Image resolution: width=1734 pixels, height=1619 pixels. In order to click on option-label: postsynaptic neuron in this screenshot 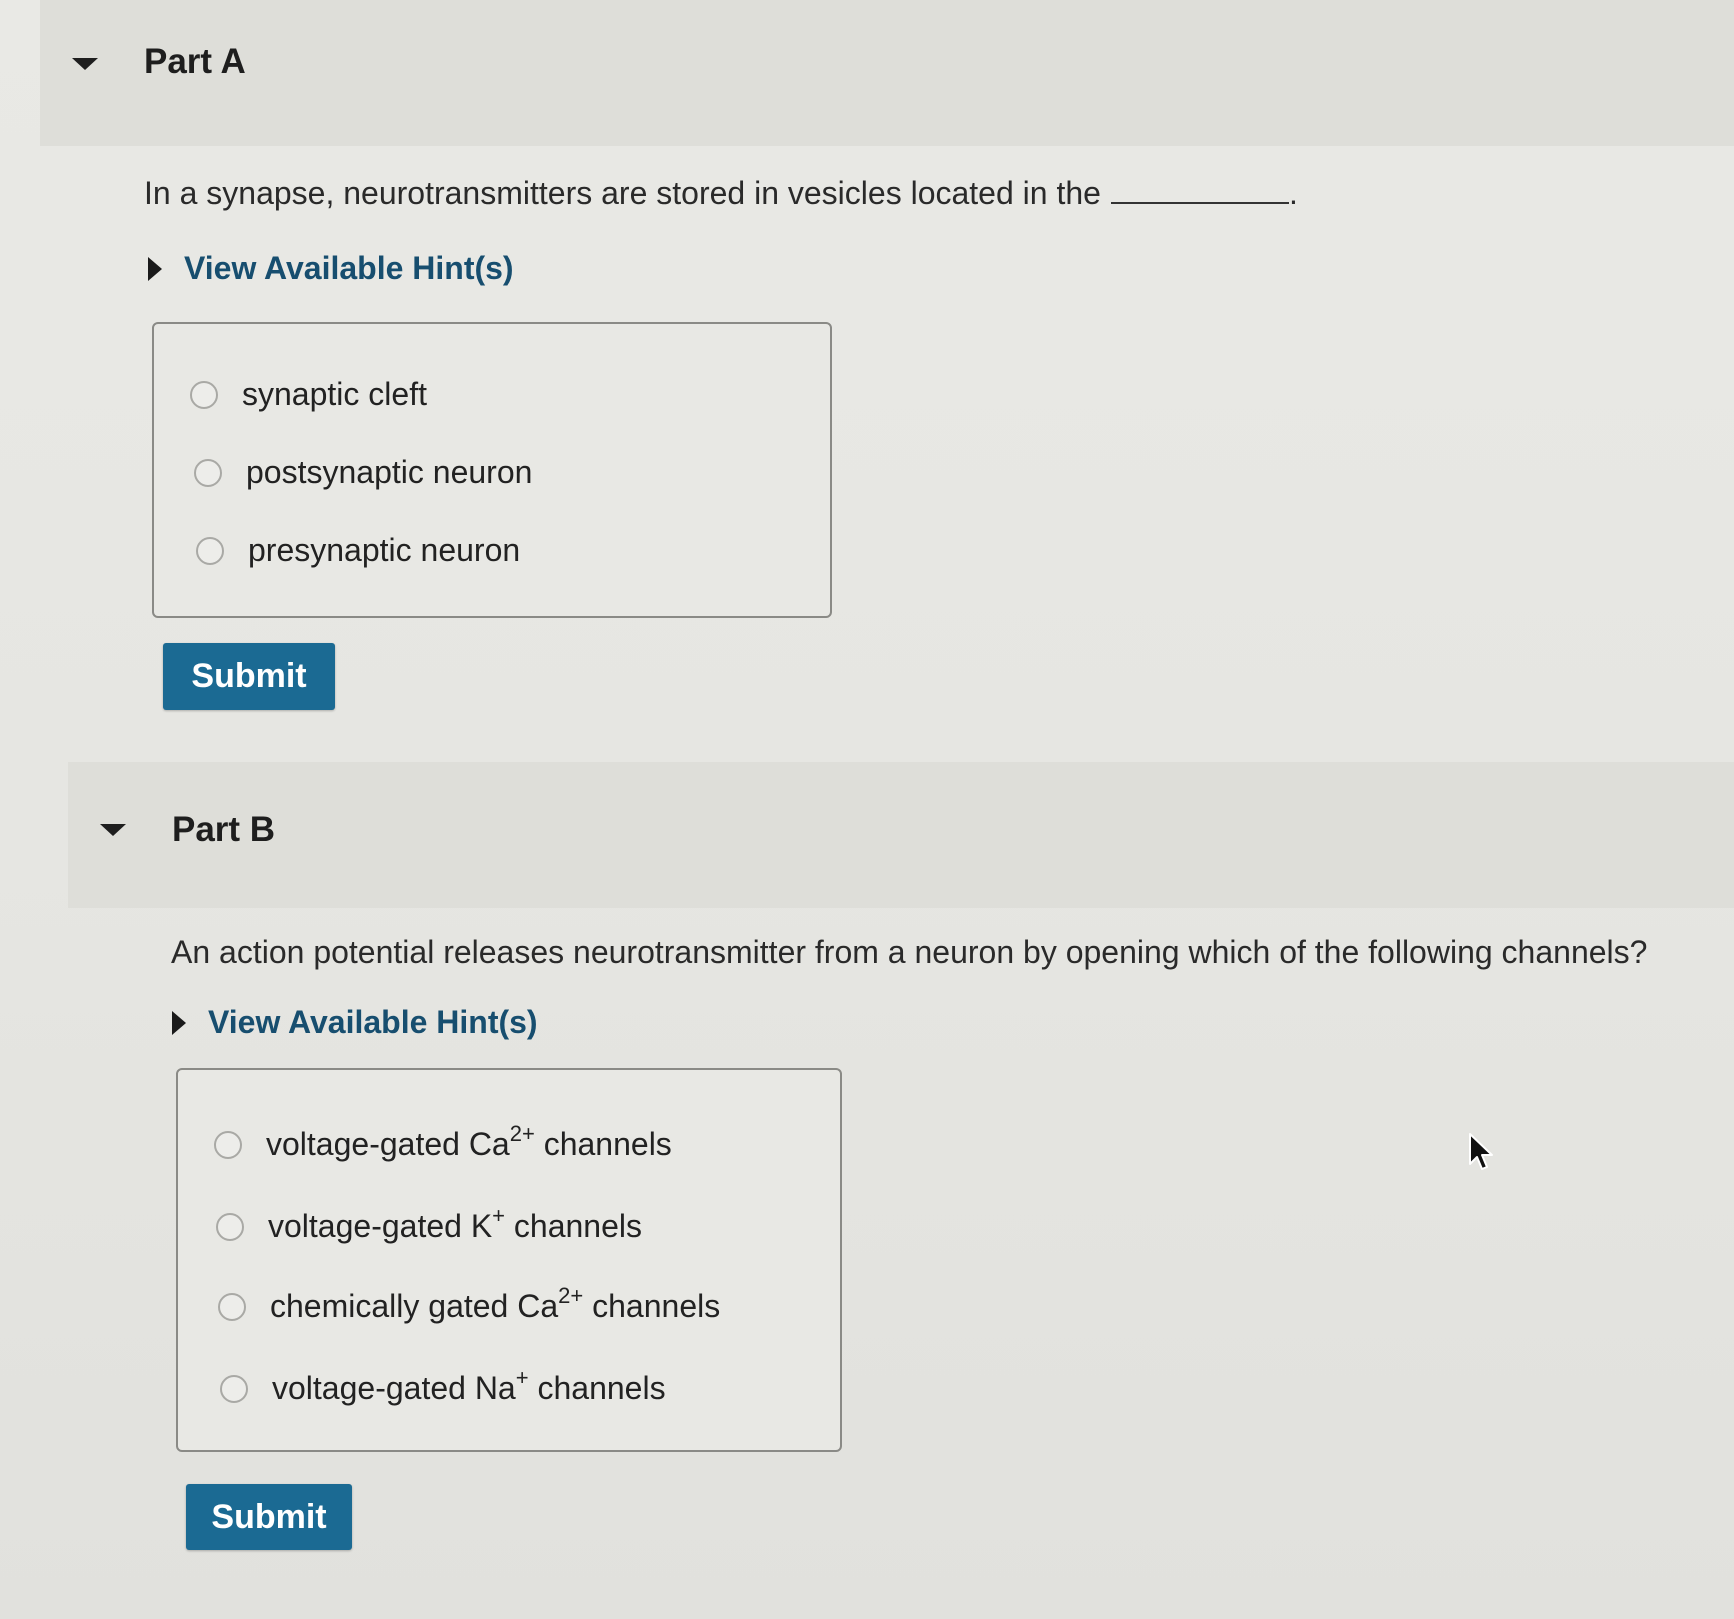, I will do `click(389, 472)`.